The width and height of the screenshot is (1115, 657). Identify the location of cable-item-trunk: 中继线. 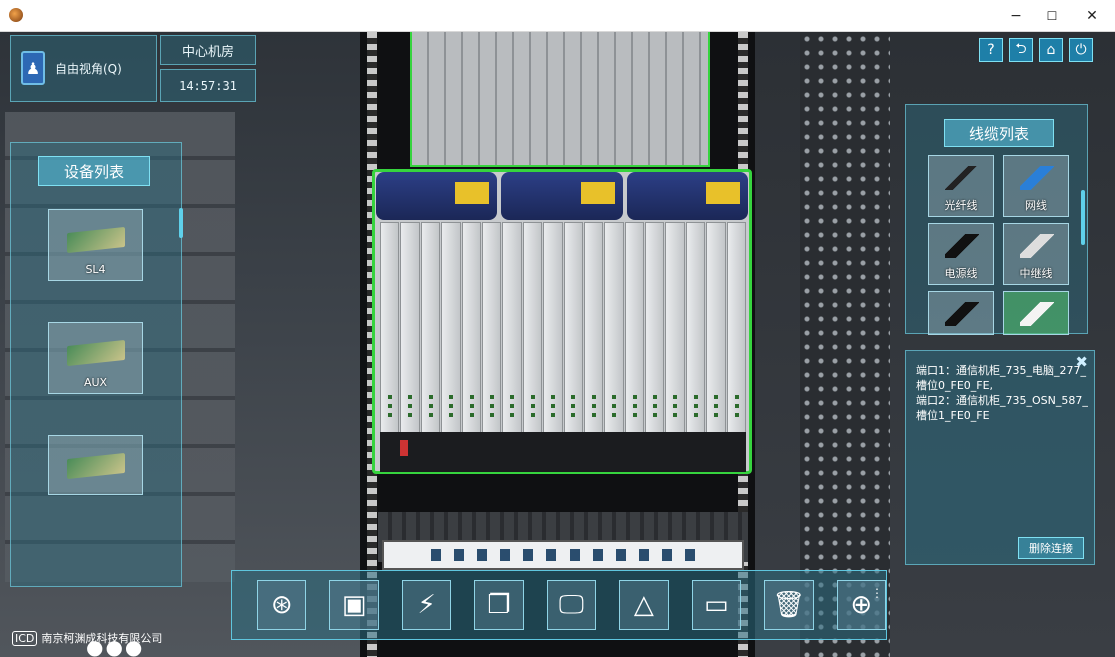
(1036, 254).